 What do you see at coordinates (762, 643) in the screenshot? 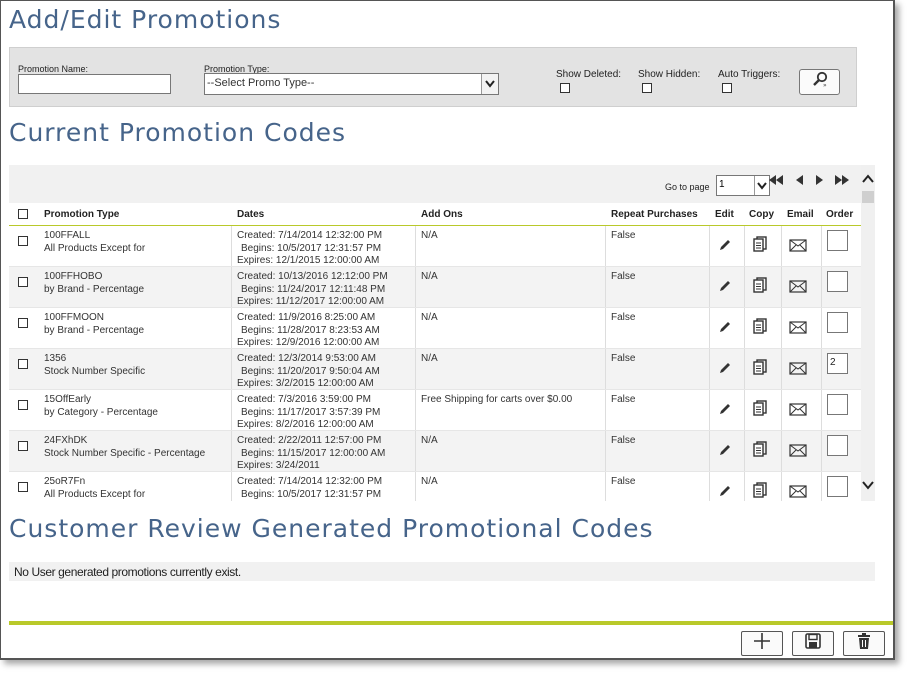
I see `add-button` at bounding box center [762, 643].